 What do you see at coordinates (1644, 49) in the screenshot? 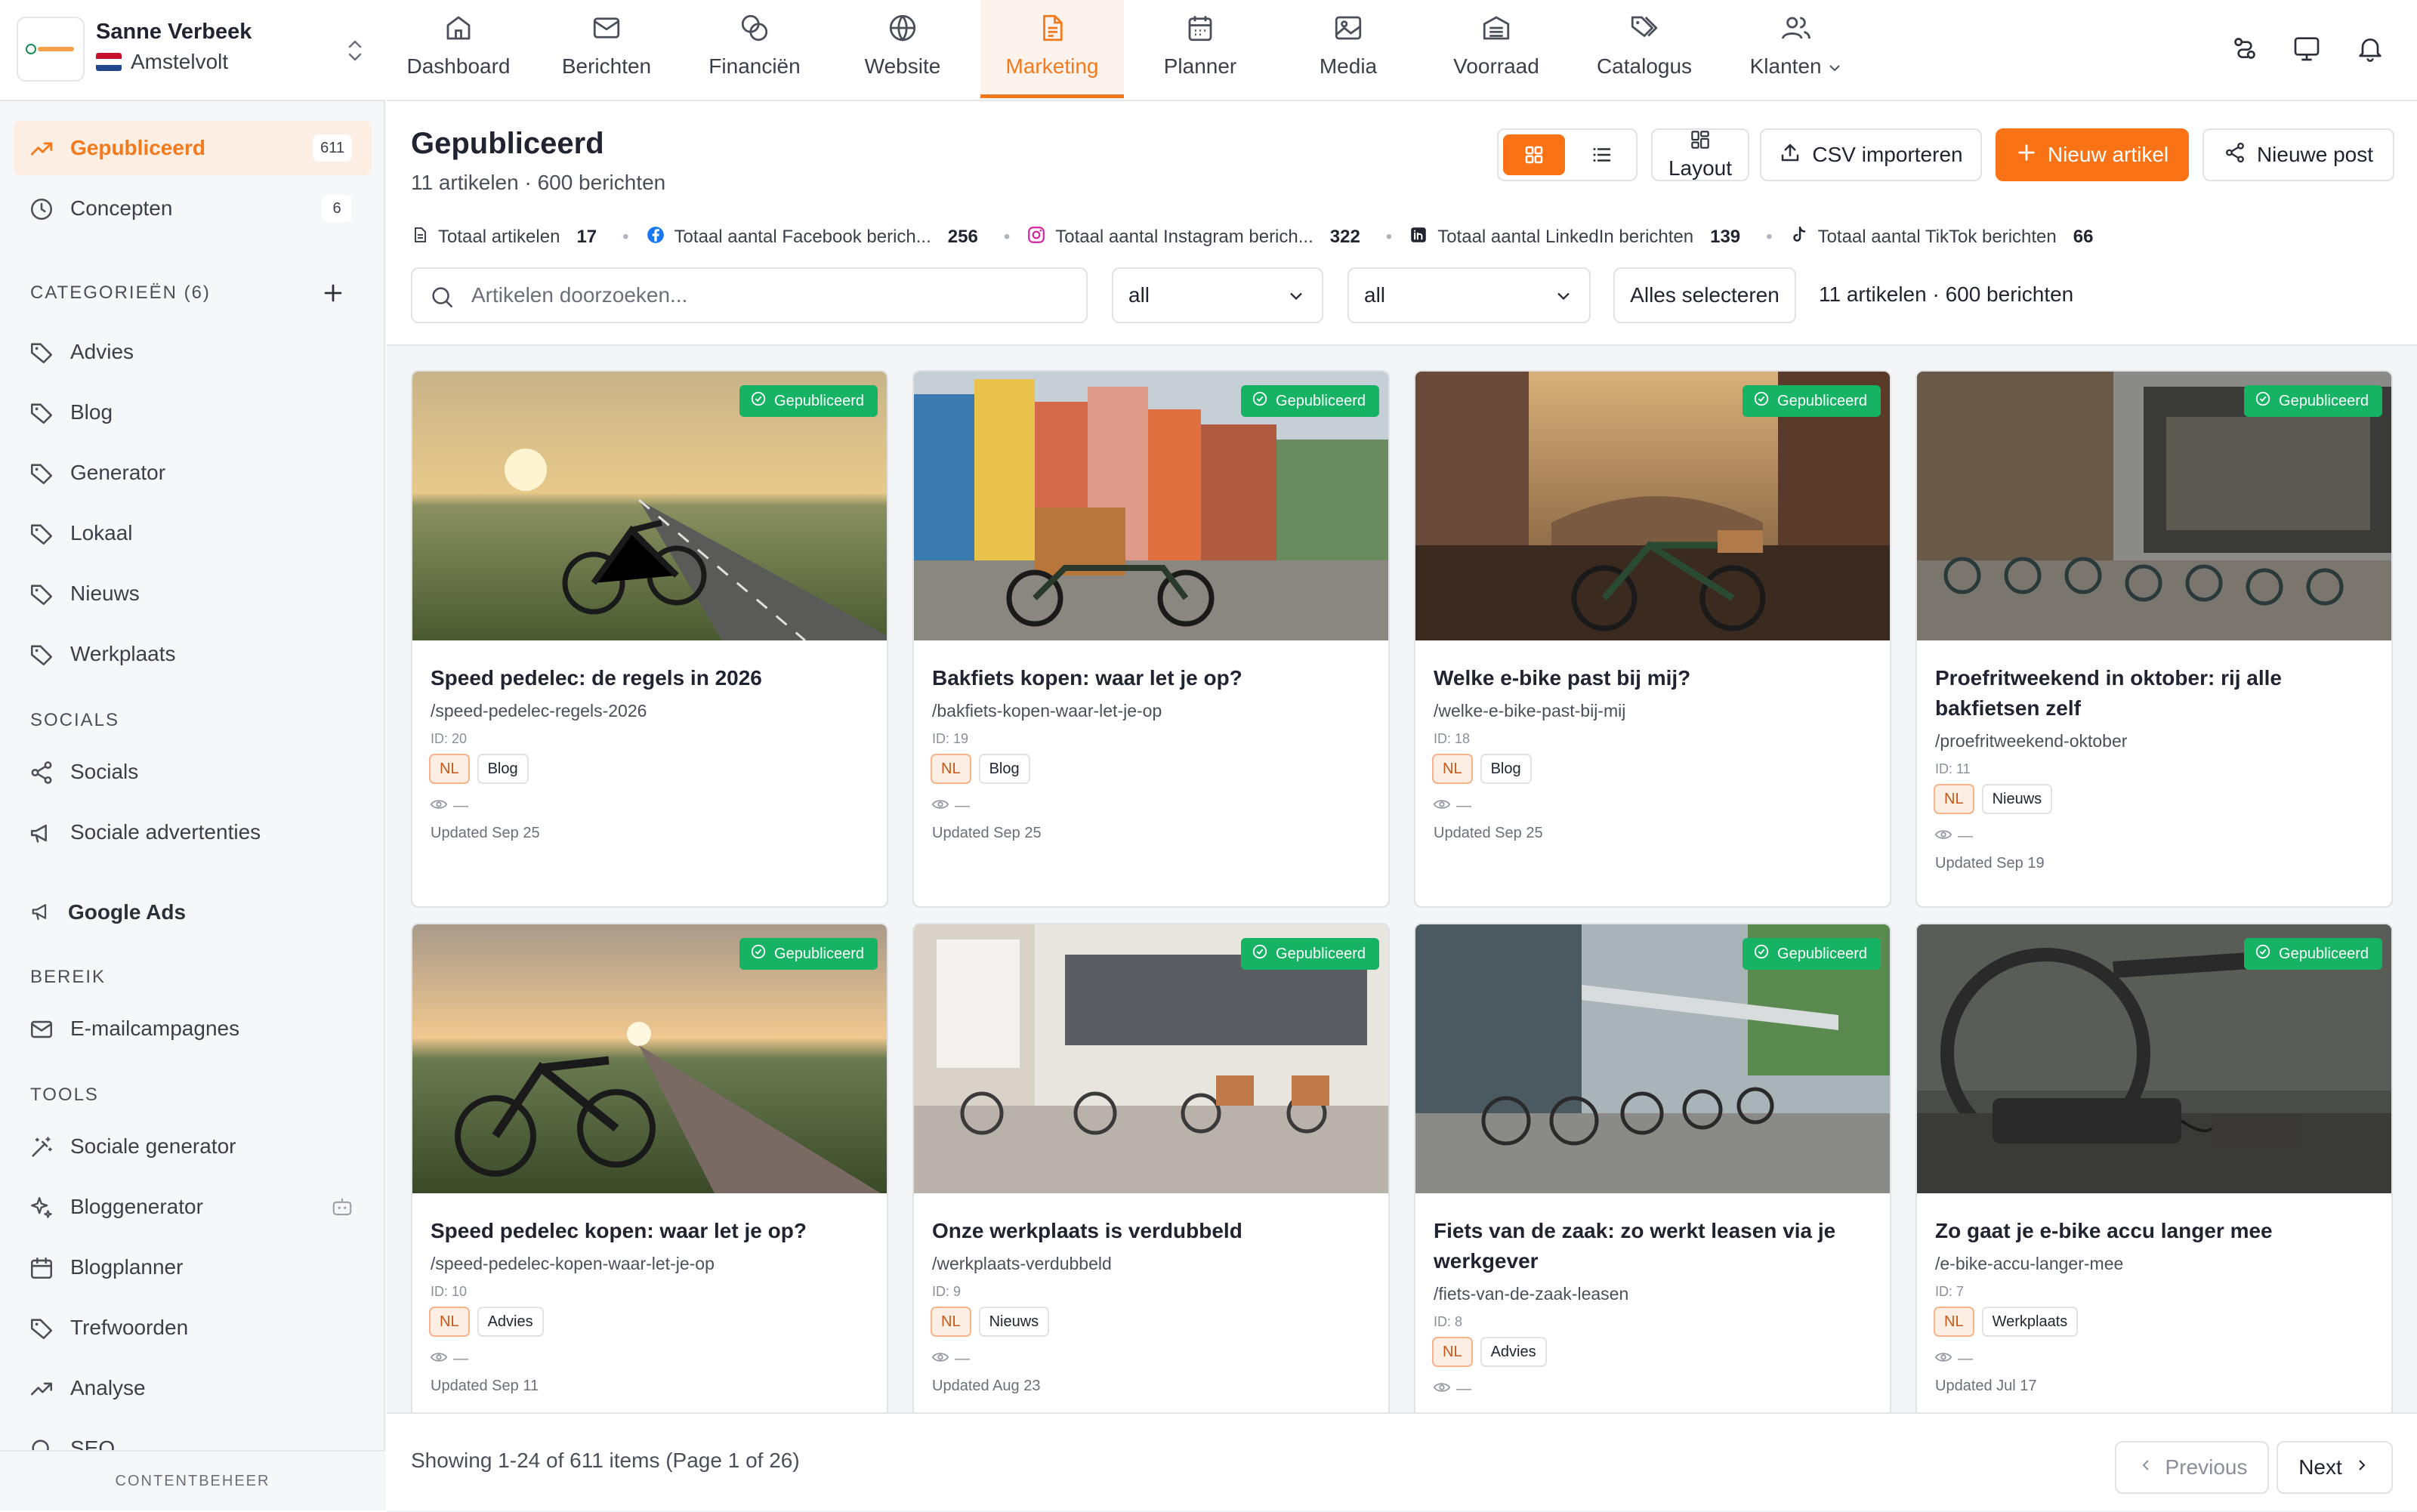
I see `tab-catalog: Catalogus` at bounding box center [1644, 49].